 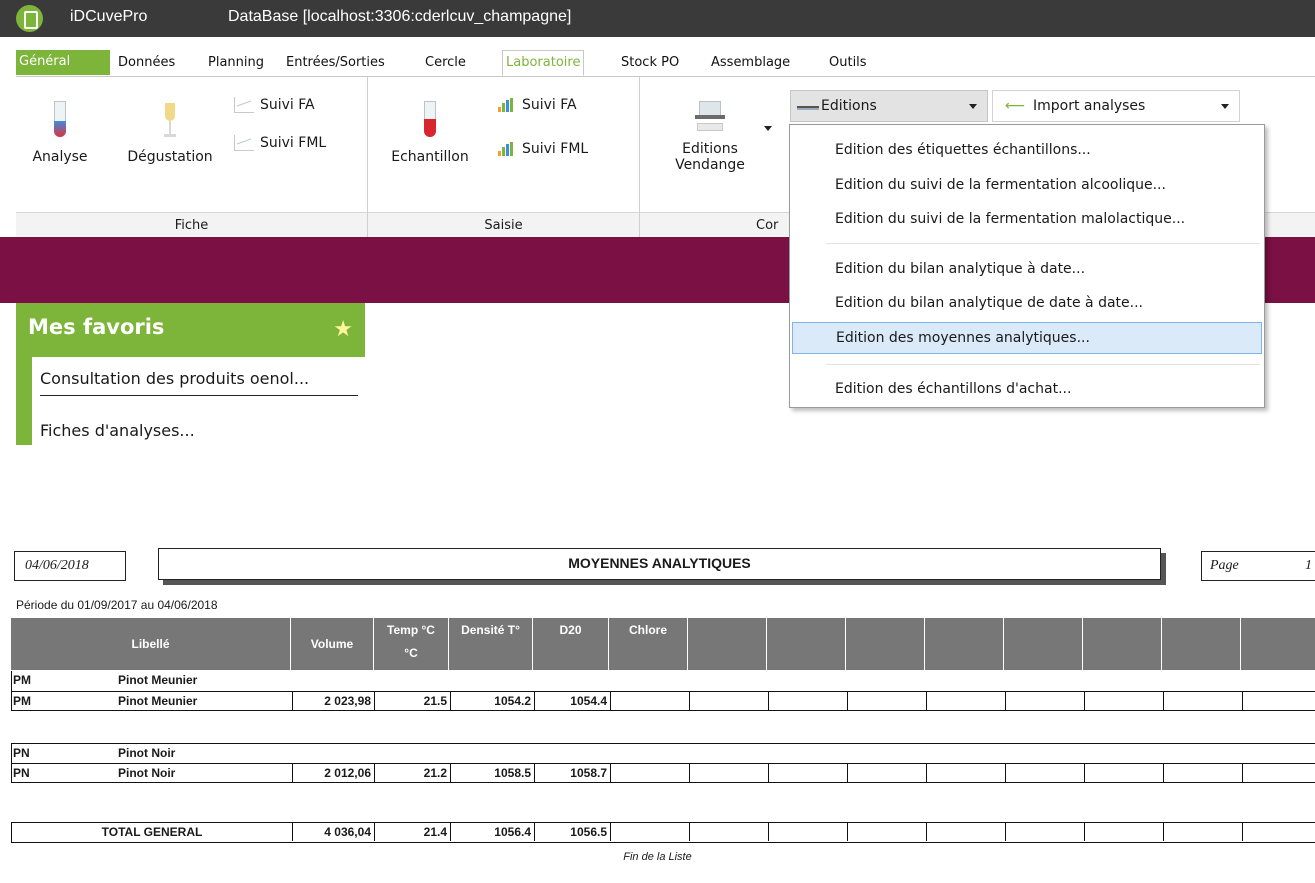 I want to click on echantillon-button: Echantillon, so click(x=430, y=133).